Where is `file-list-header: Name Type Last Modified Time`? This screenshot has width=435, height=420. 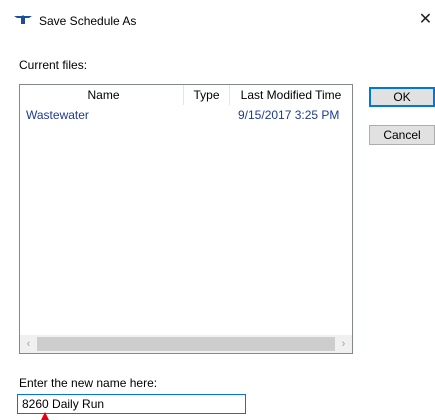
file-list-header: Name Type Last Modified Time is located at coordinates (186, 95).